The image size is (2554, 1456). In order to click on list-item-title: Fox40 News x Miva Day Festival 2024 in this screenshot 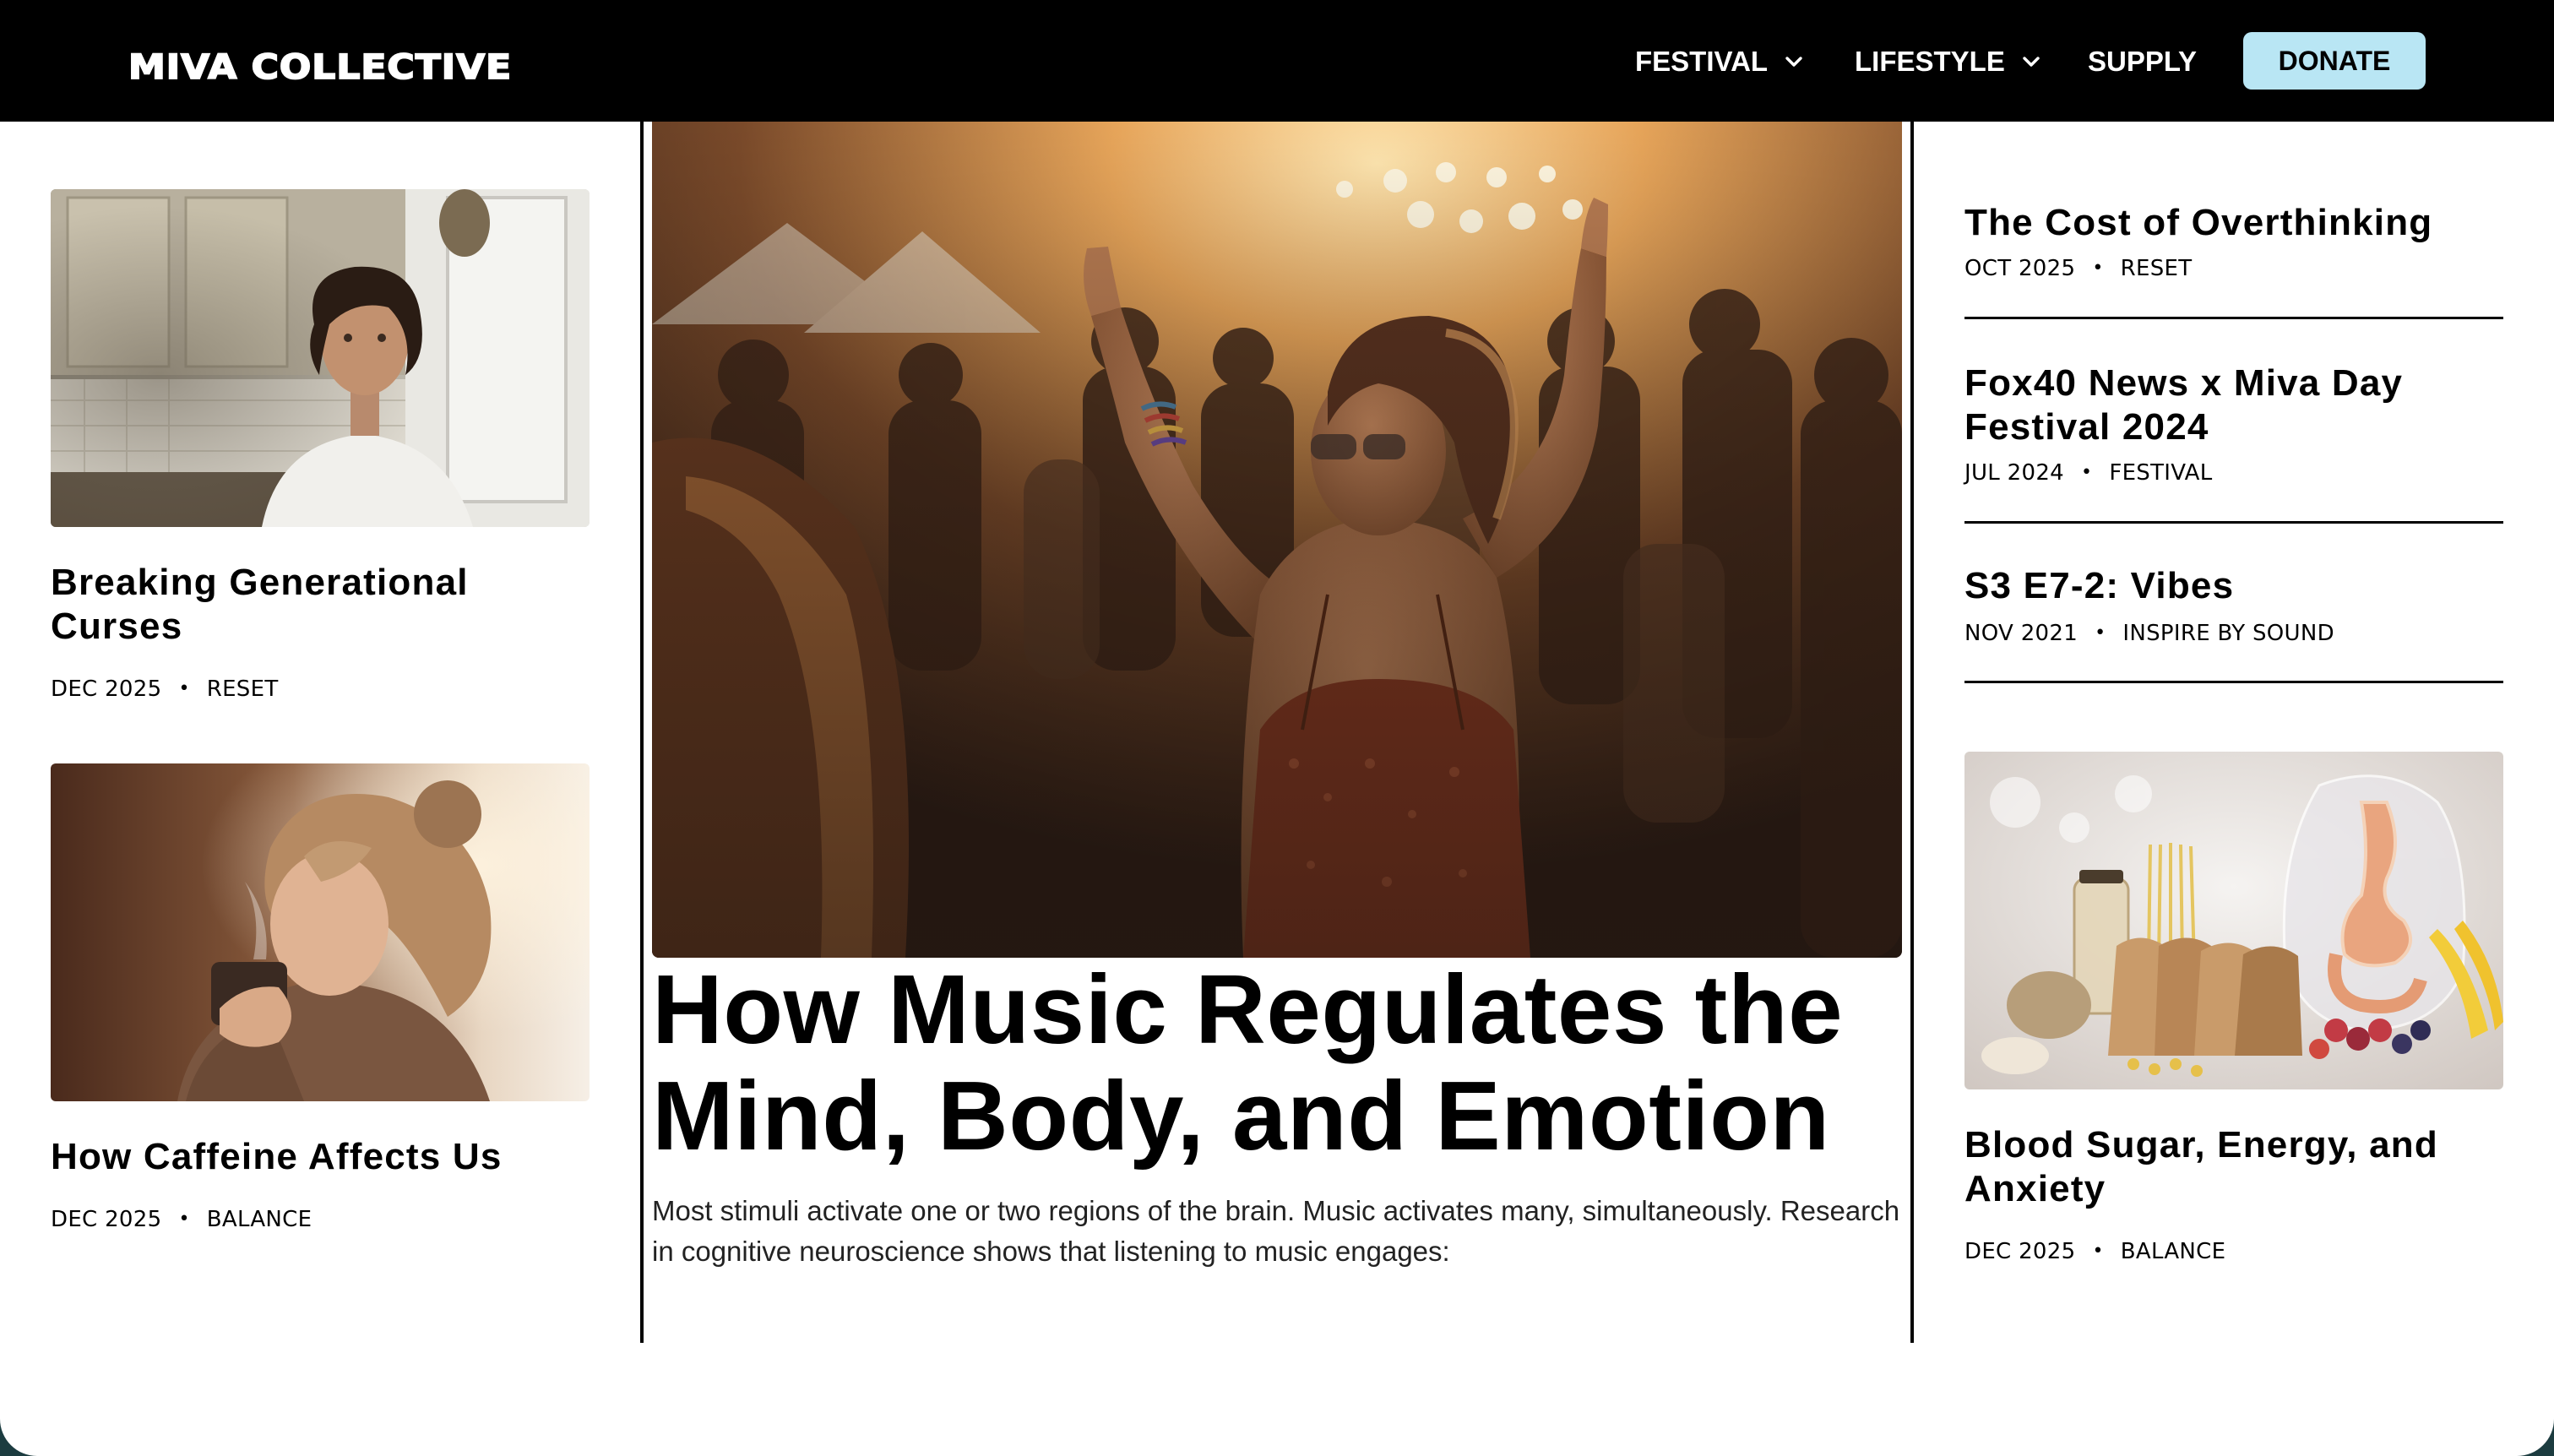, I will do `click(2234, 405)`.